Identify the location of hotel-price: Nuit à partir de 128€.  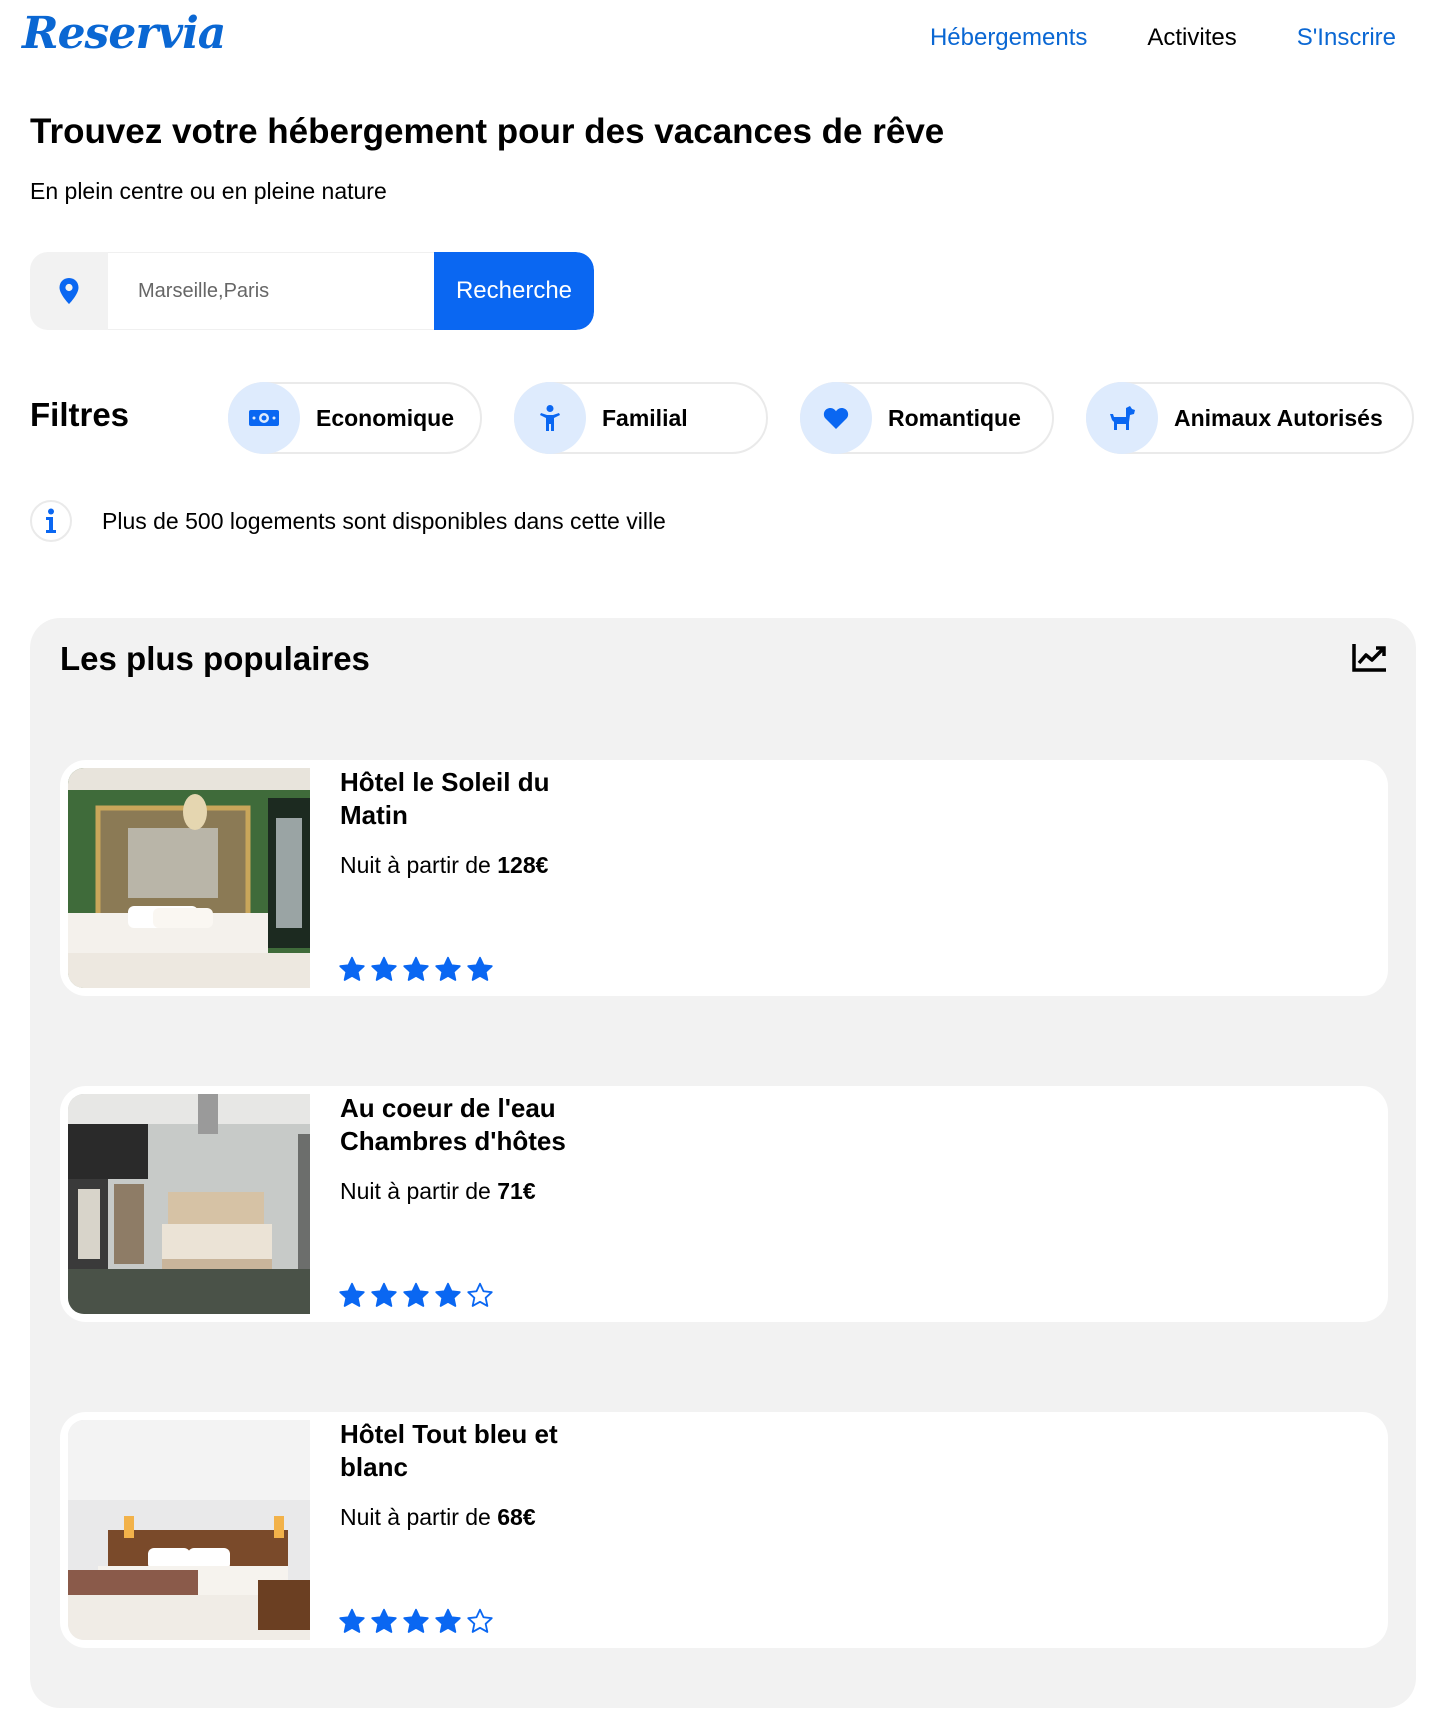
(444, 865).